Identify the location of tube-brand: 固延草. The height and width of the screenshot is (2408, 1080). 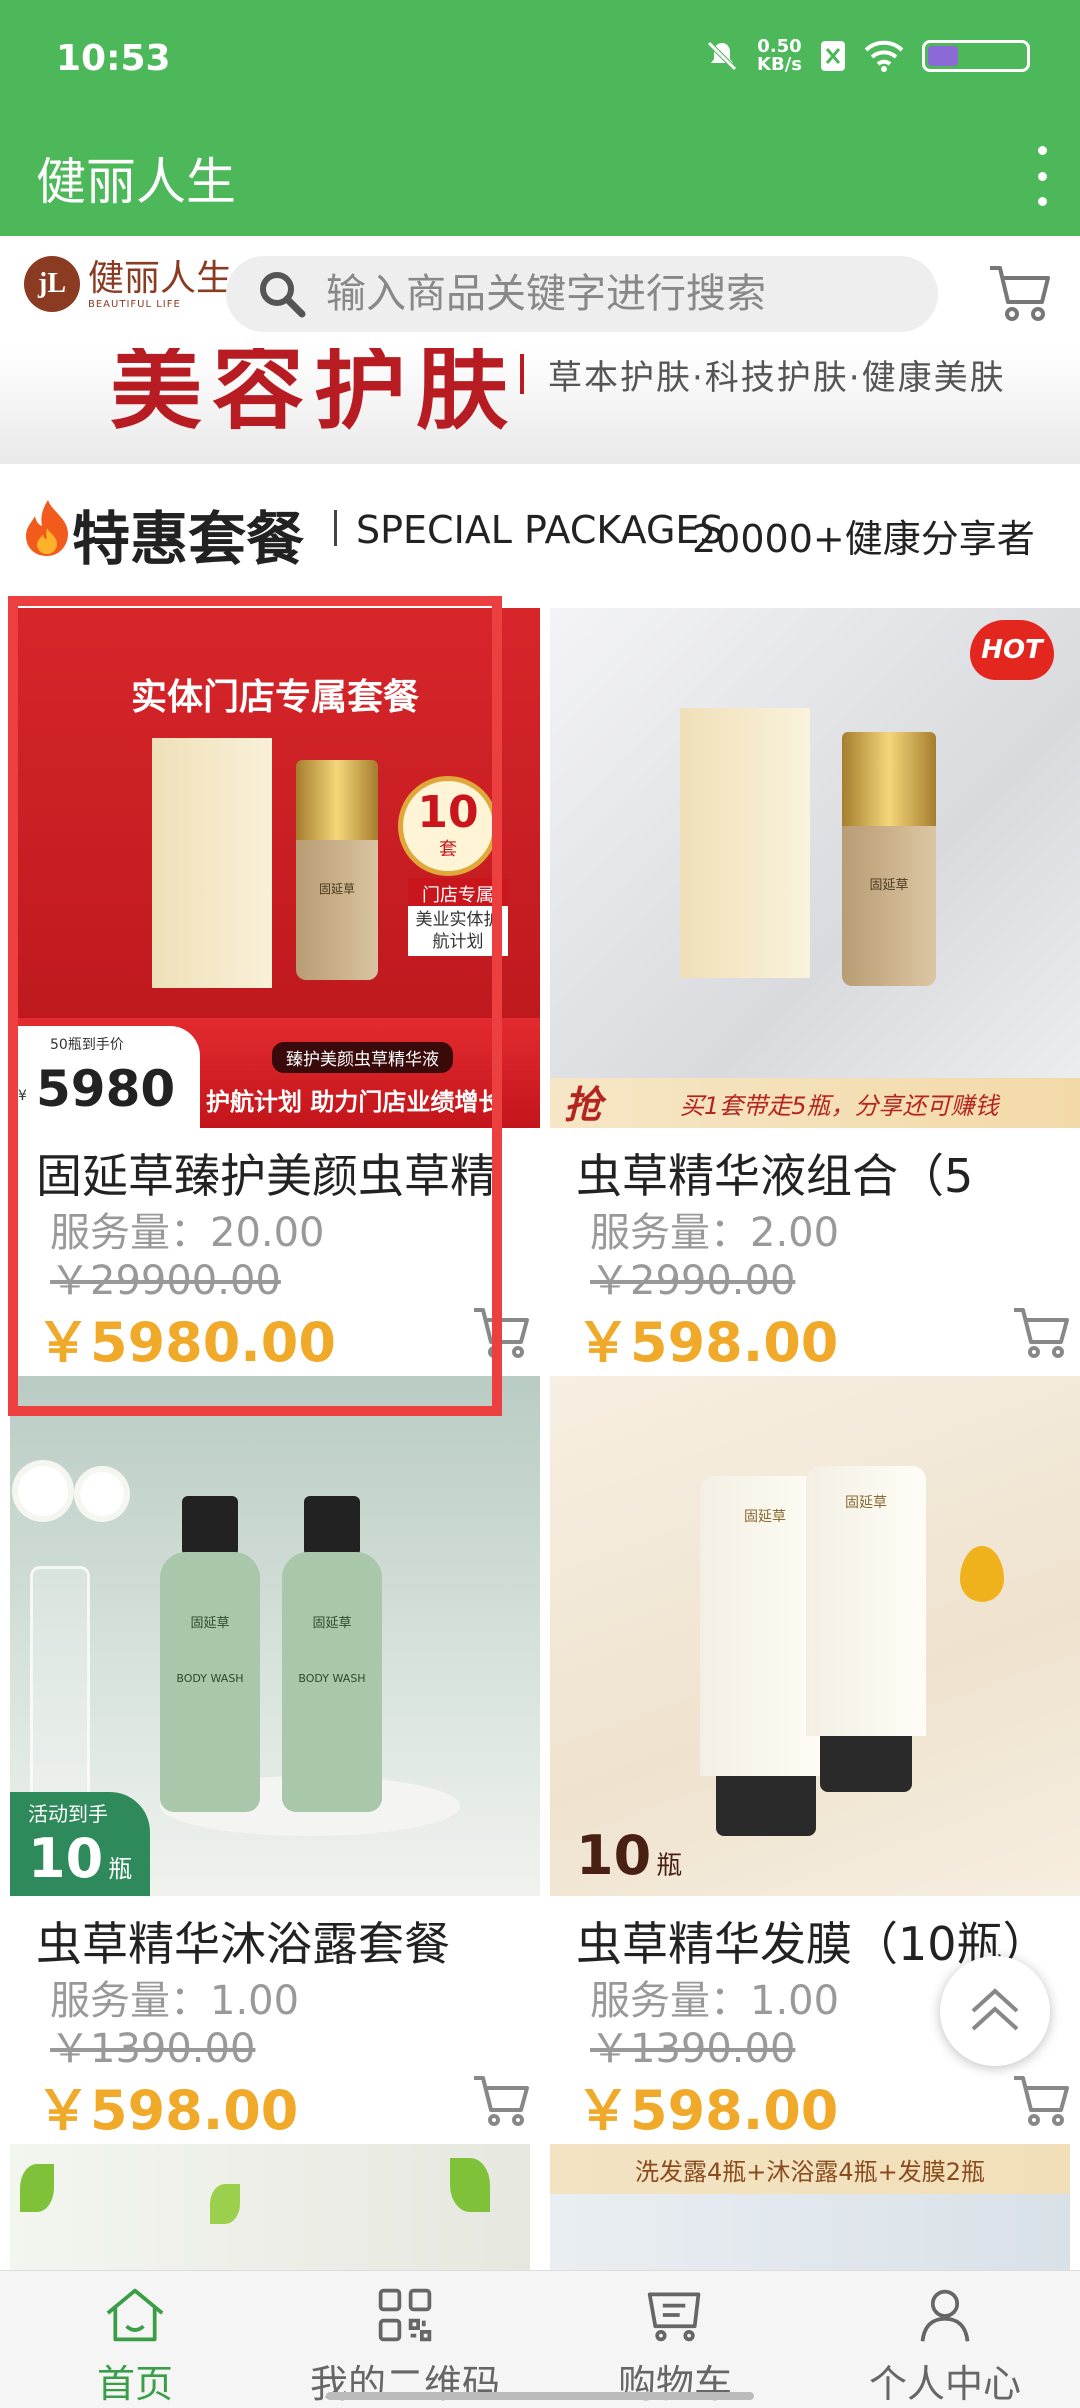
(866, 1503).